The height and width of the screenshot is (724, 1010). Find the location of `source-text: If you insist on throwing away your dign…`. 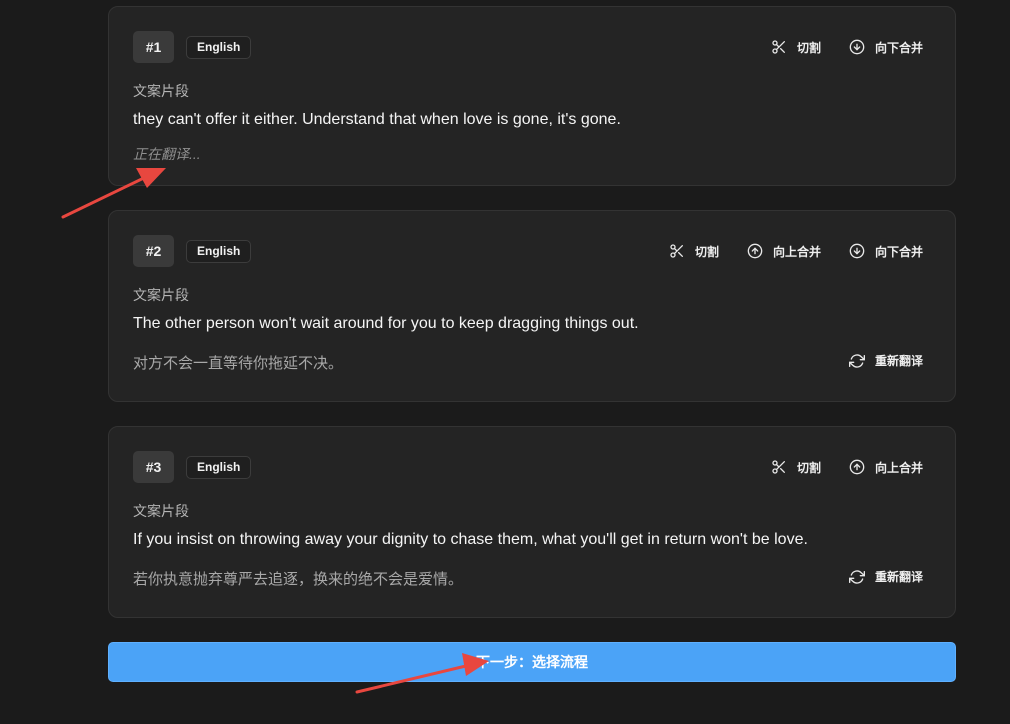

source-text: If you insist on throwing away your dign… is located at coordinates (470, 539).